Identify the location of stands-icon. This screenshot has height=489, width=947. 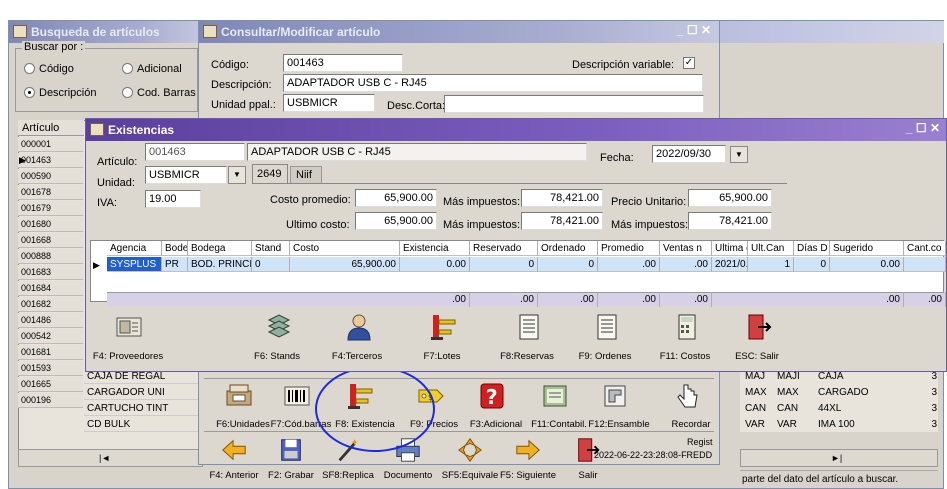
(279, 328).